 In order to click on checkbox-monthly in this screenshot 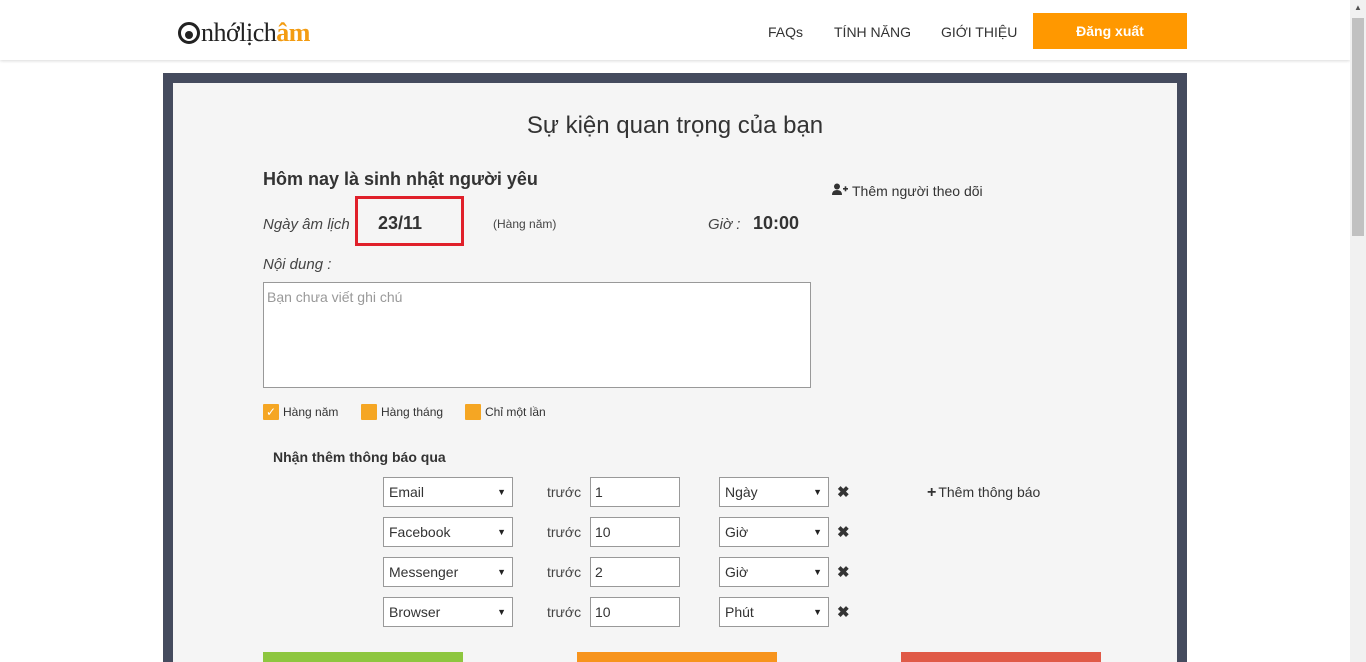, I will do `click(369, 412)`.